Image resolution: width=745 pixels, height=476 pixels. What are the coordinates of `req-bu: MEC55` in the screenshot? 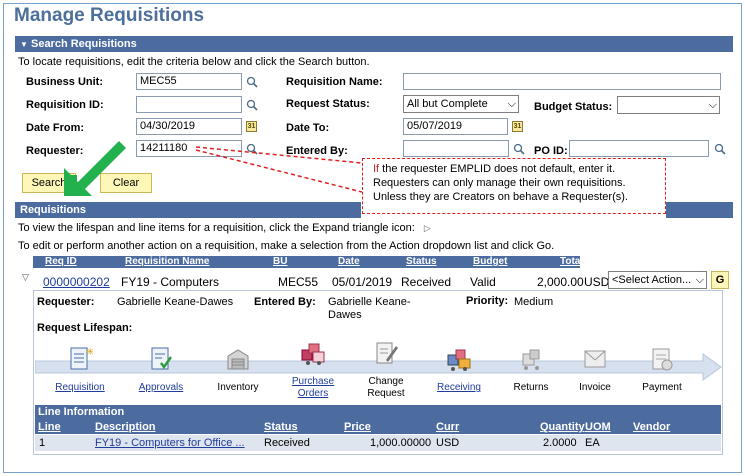 It's located at (298, 282).